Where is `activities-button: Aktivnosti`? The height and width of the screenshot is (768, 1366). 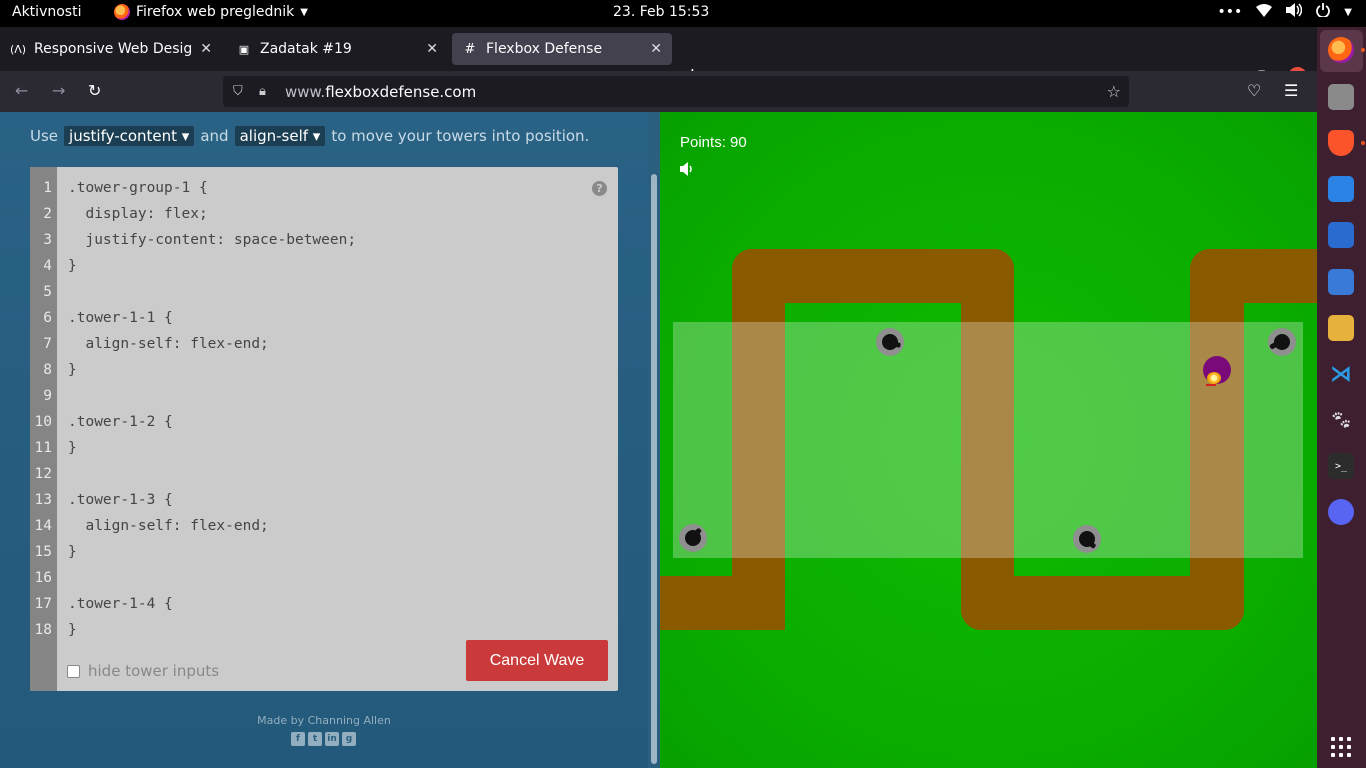
activities-button: Aktivnosti is located at coordinates (46, 12).